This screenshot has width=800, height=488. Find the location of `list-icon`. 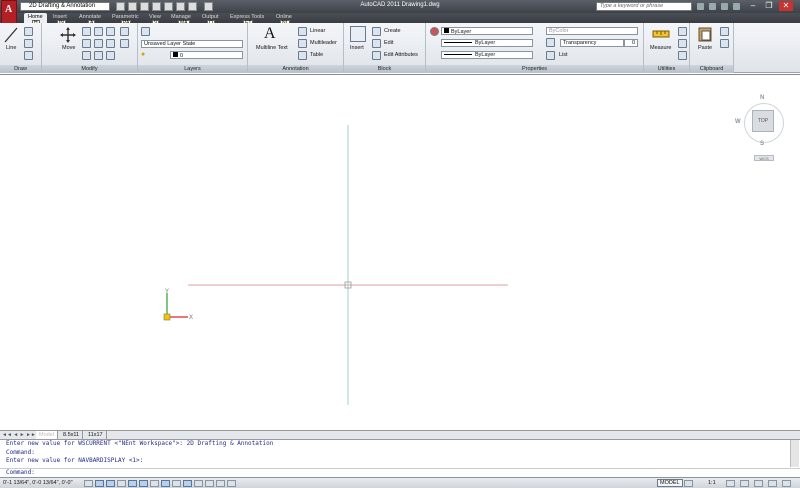

list-icon is located at coordinates (550, 55).